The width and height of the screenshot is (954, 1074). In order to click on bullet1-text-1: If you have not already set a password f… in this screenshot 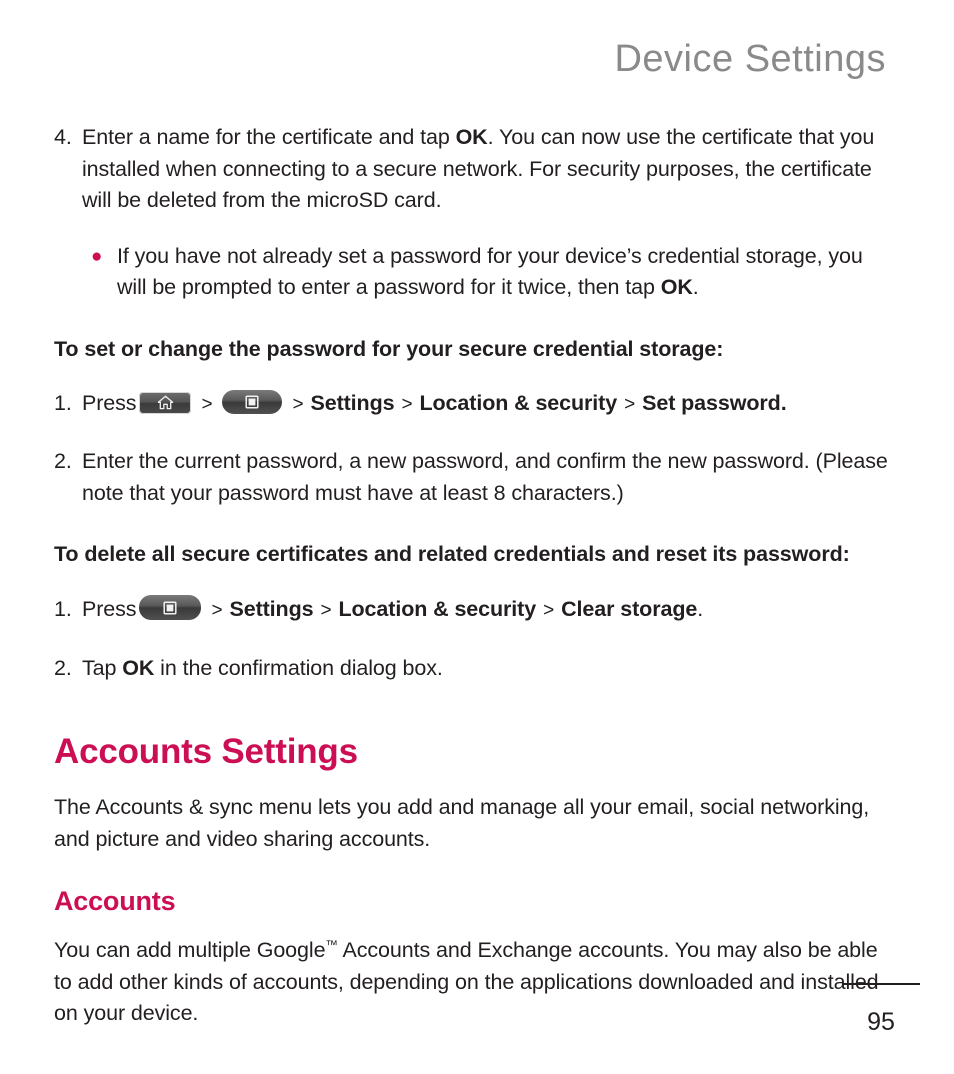, I will do `click(490, 271)`.